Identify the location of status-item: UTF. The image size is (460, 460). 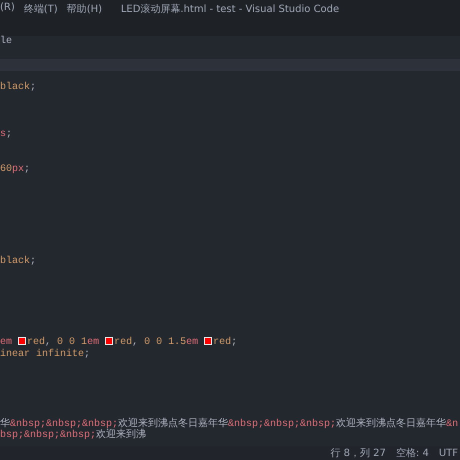
(448, 453).